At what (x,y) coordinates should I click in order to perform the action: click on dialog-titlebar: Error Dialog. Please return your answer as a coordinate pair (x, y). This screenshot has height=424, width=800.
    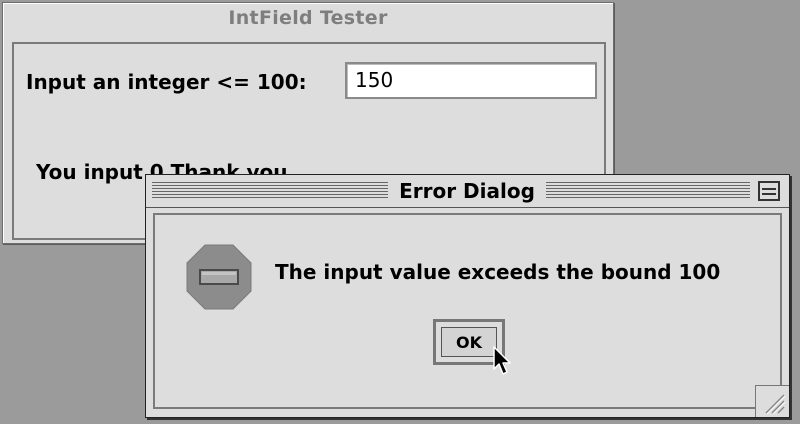
    Looking at the image, I should click on (467, 191).